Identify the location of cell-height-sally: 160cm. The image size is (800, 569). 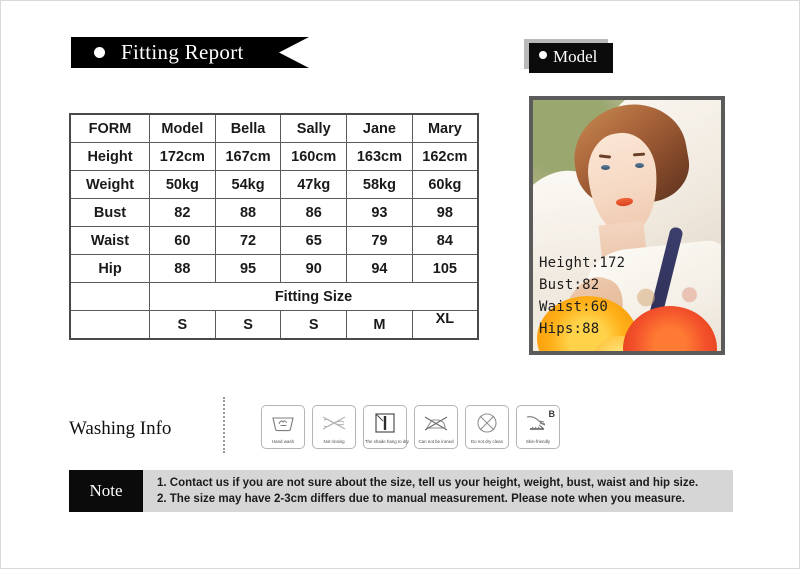
(314, 156).